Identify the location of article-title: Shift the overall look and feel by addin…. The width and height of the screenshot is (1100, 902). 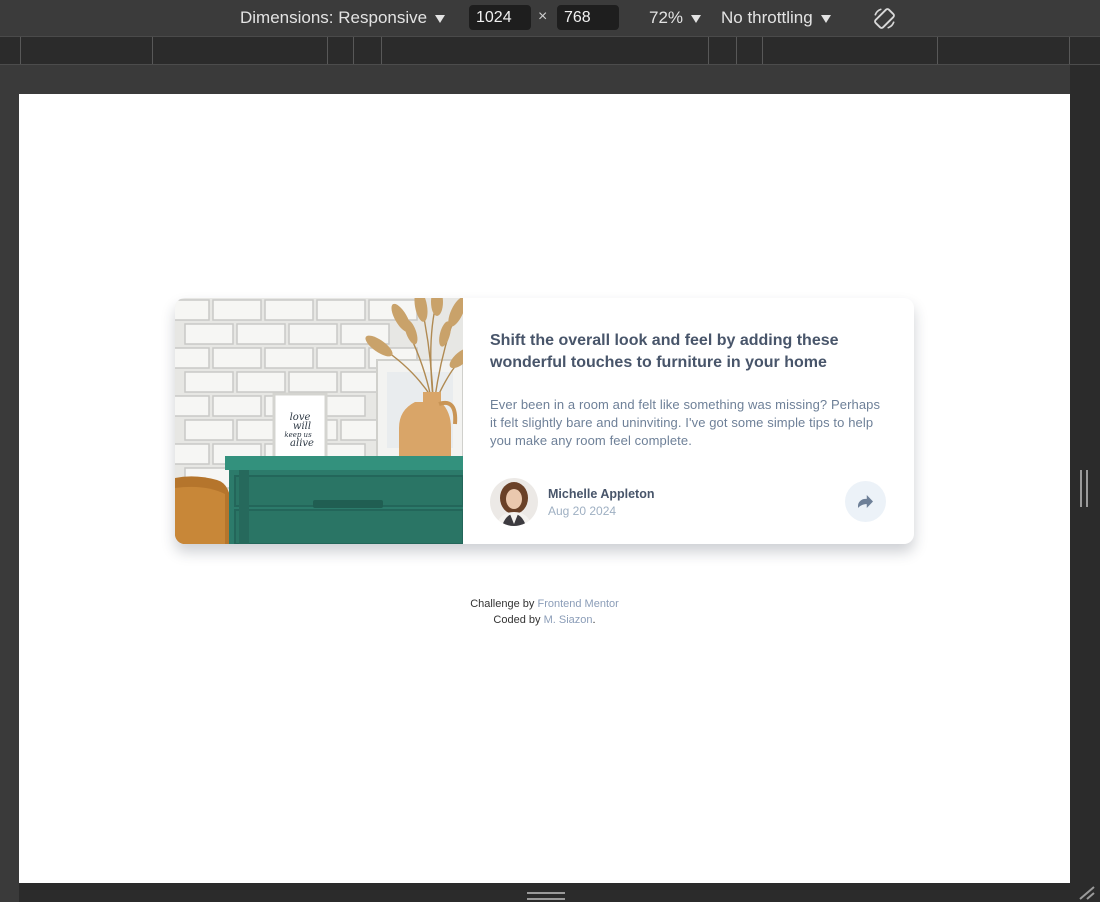
(689, 352).